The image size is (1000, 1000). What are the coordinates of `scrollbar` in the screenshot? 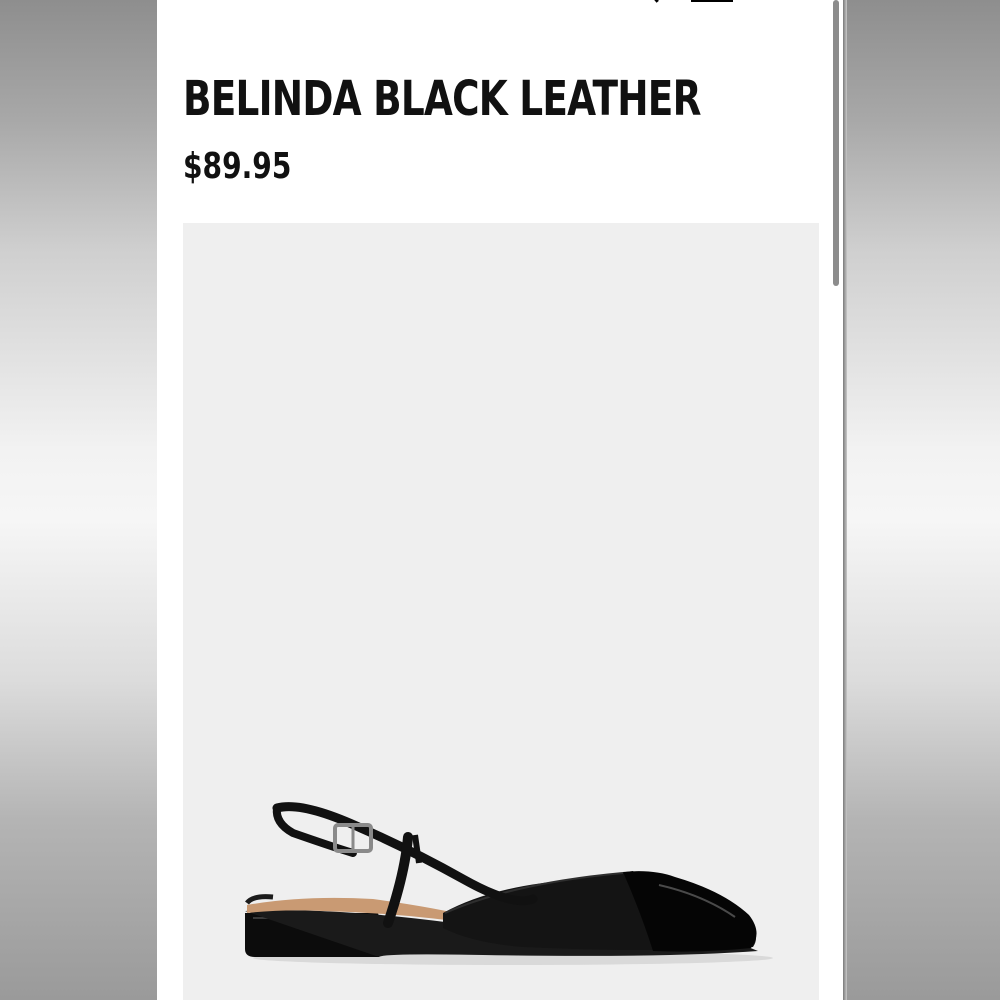 It's located at (836, 143).